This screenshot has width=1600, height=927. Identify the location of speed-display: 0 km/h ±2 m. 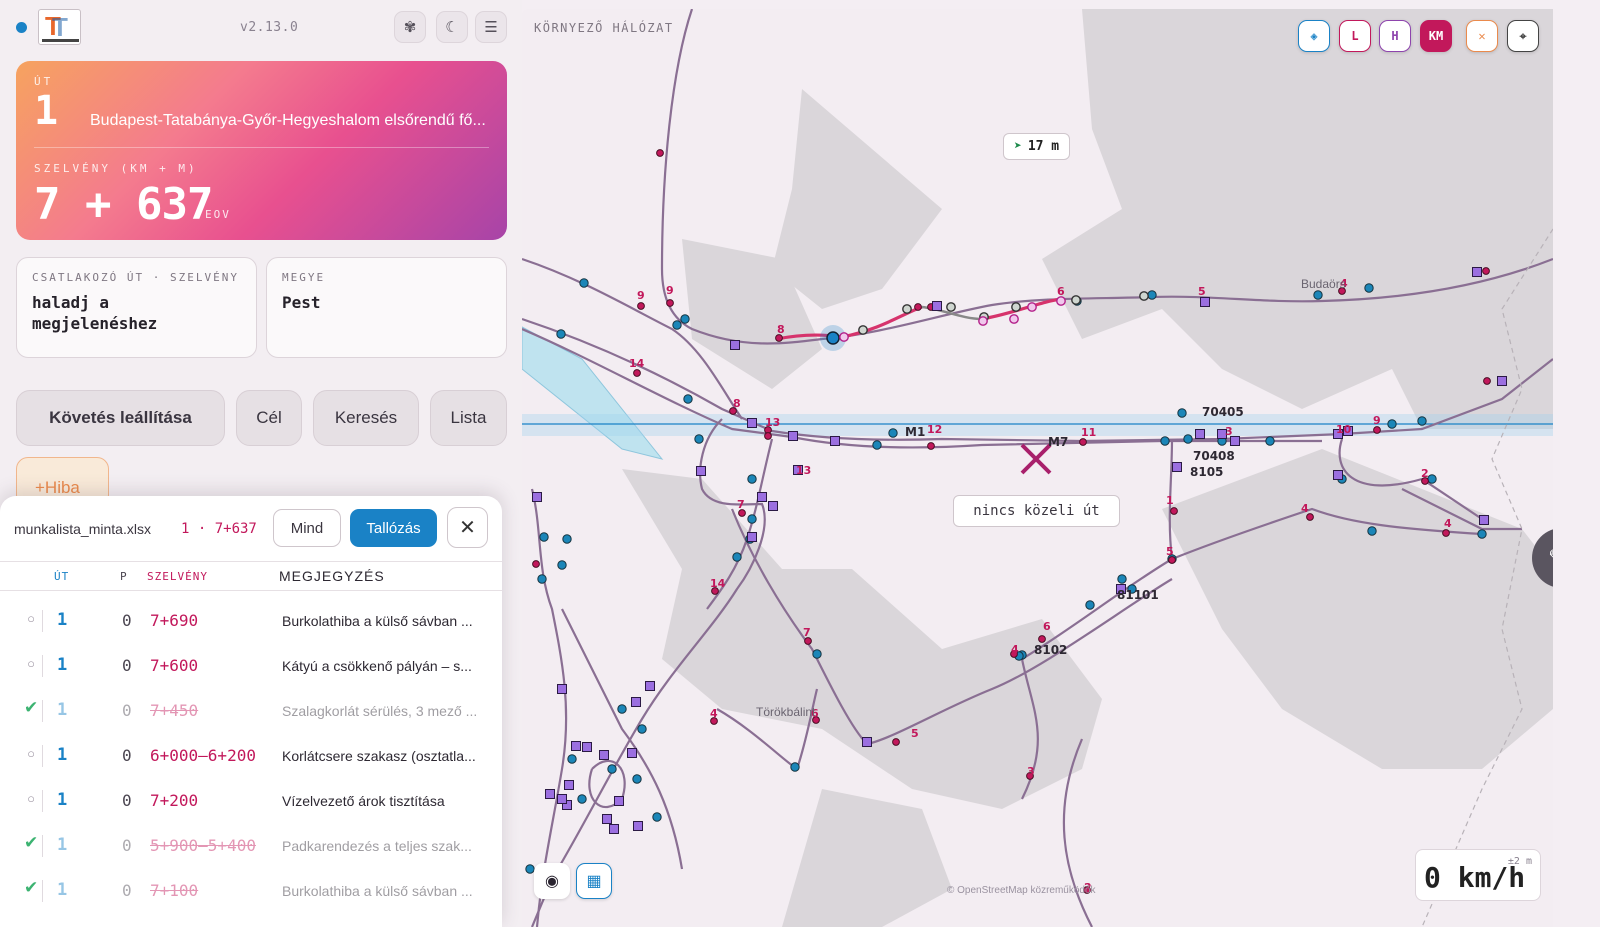
(1478, 875).